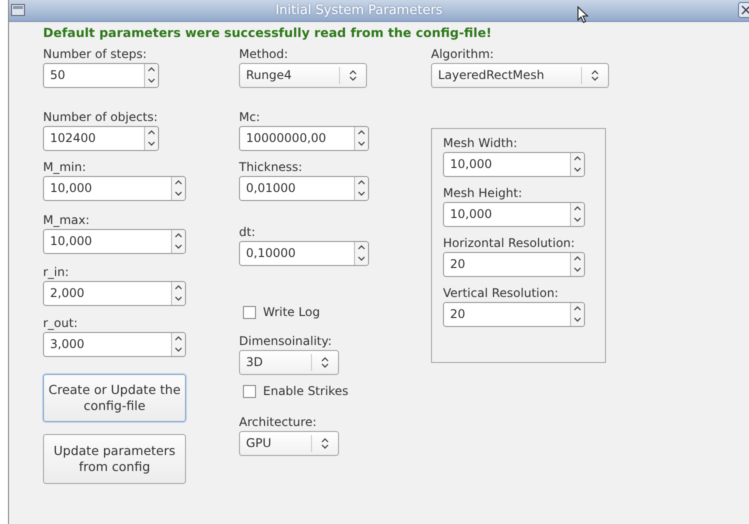 The height and width of the screenshot is (524, 749). Describe the element at coordinates (101, 138) in the screenshot. I see `spin-field: 102400` at that location.